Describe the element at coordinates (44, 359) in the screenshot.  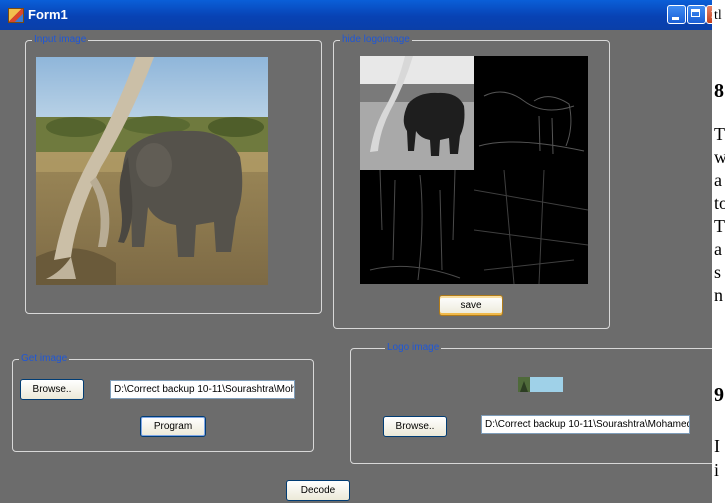
I see `get-image-legend: Get image` at that location.